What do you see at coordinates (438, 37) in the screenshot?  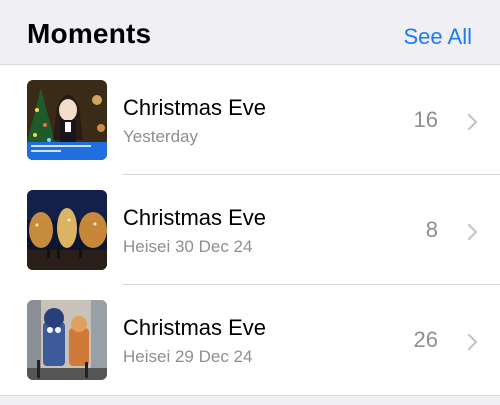 I see `see-all-button: See All` at bounding box center [438, 37].